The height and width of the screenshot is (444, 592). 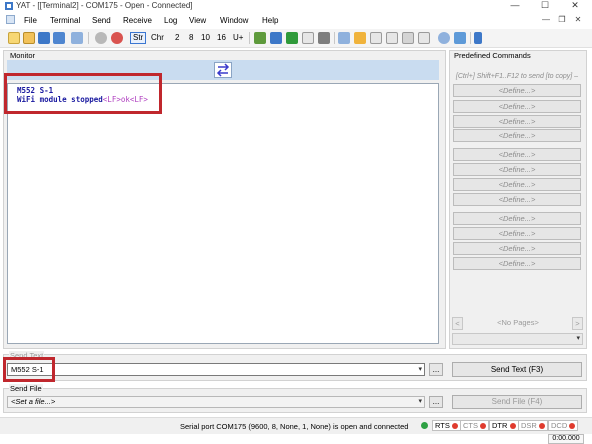 I want to click on send-text-button: Send Text (F3), so click(x=517, y=369).